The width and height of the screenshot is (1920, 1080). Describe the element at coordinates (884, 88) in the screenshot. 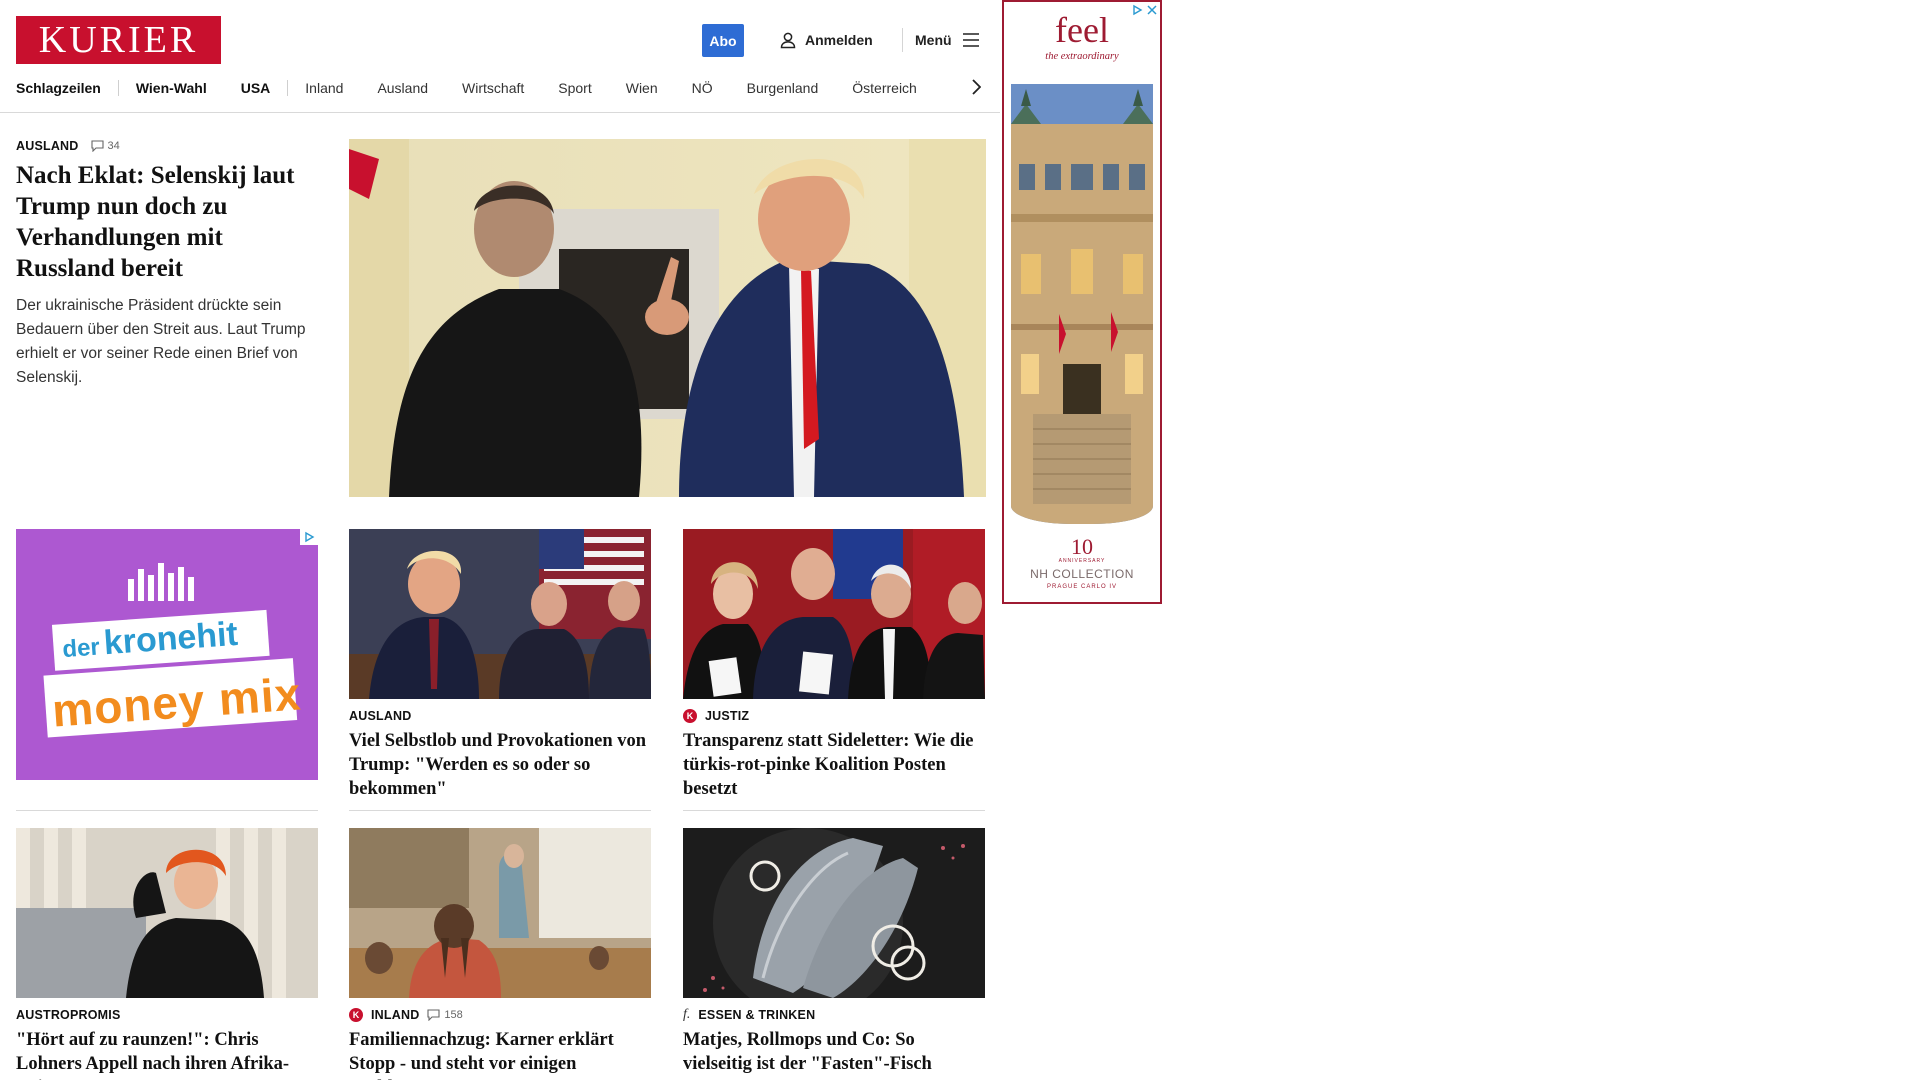

I see `nav-item-oesterreich: Österreich` at that location.